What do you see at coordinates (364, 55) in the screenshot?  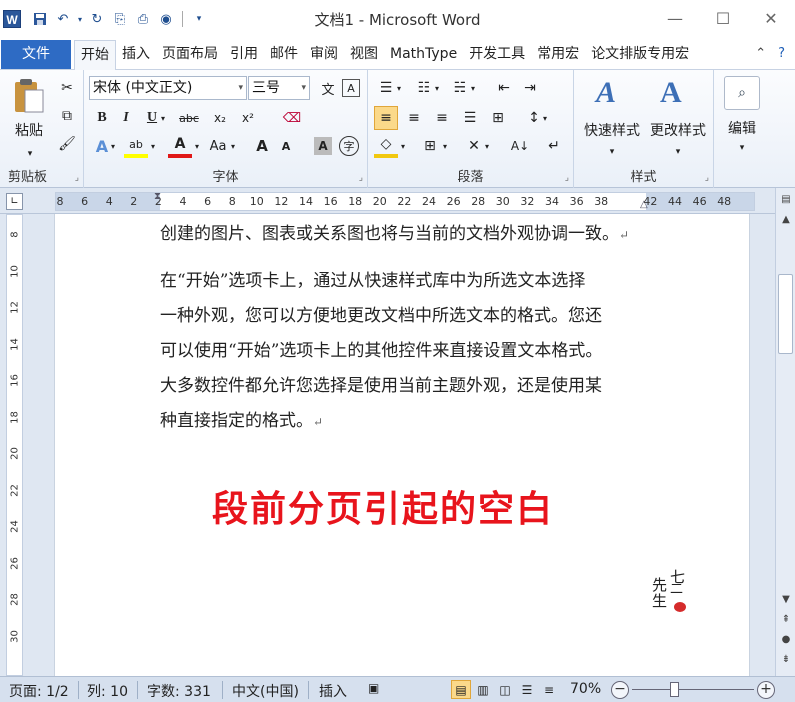 I see `tab-view: 视图` at bounding box center [364, 55].